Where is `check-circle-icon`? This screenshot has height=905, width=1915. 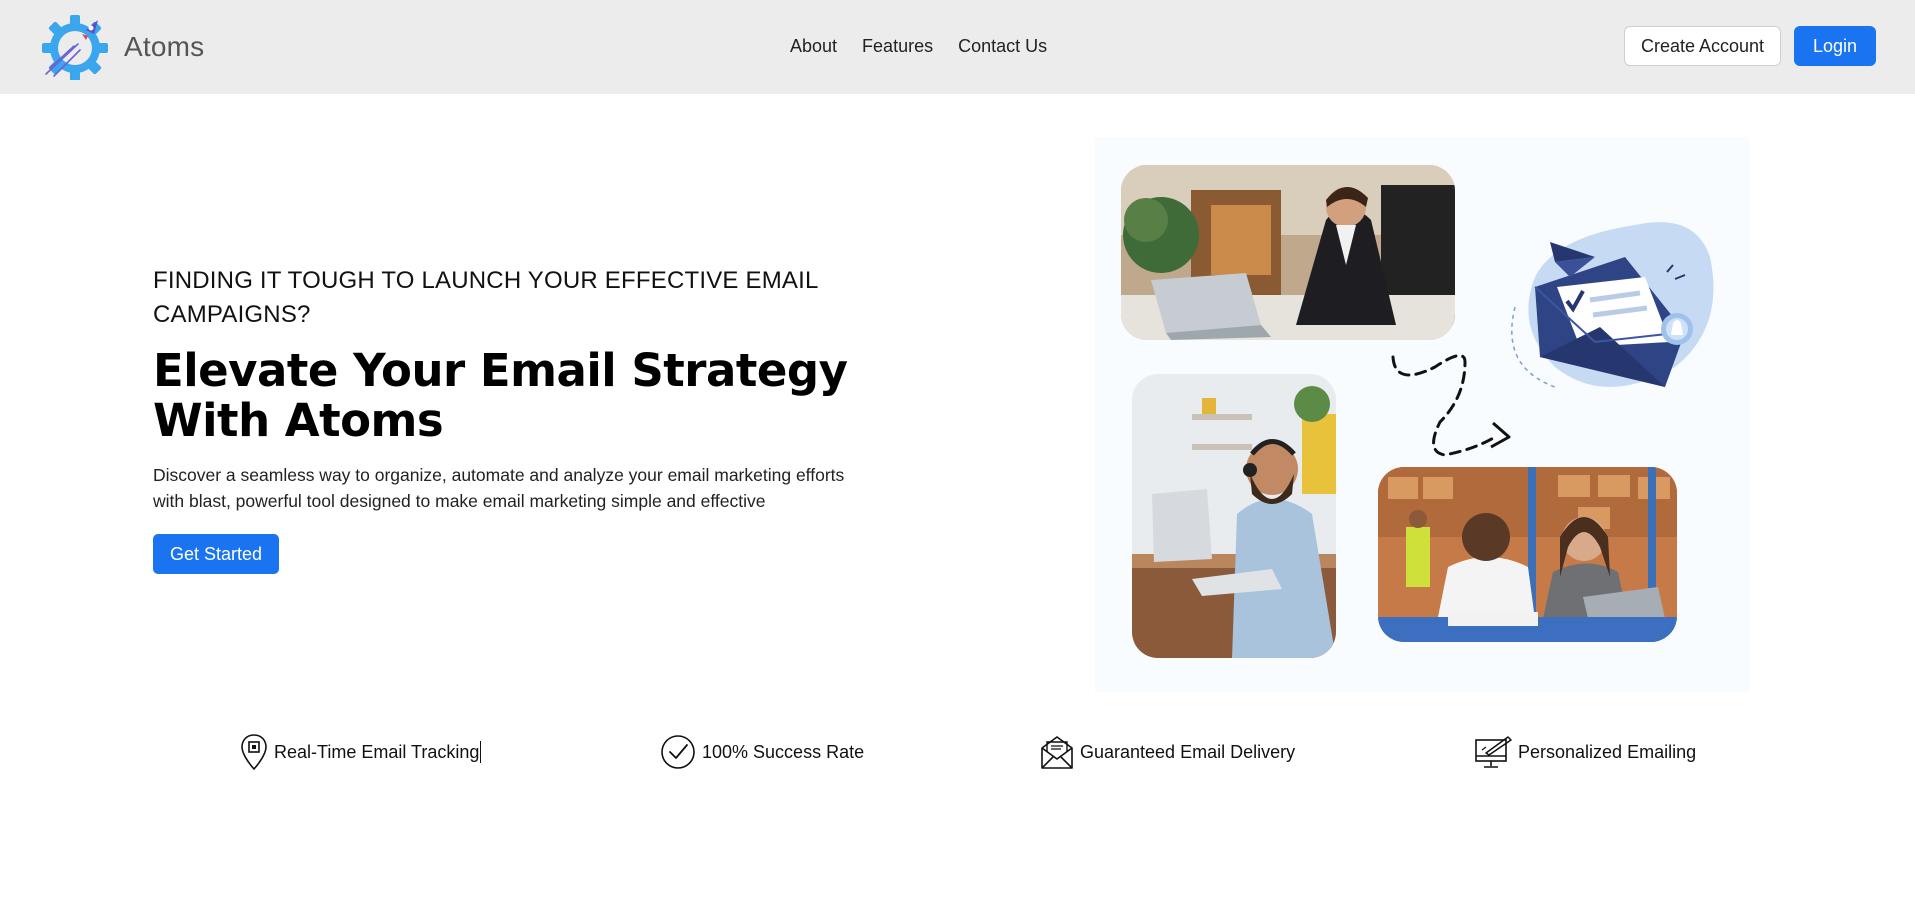 check-circle-icon is located at coordinates (678, 752).